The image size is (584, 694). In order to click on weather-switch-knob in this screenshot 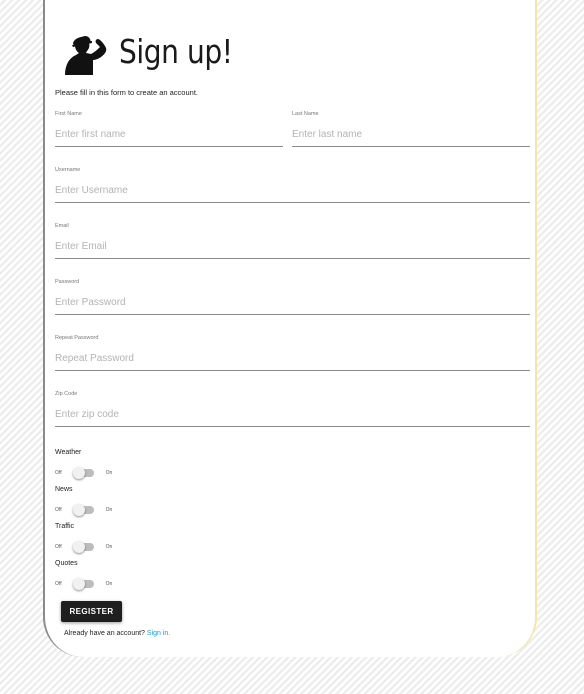, I will do `click(78, 473)`.